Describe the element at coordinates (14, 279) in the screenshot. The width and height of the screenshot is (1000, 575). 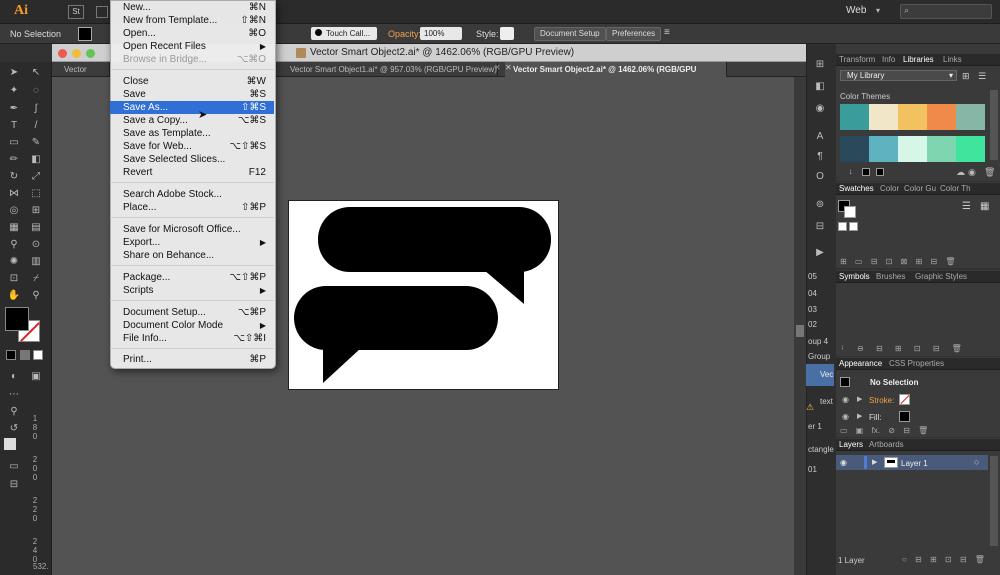
I see `artboard-tool-icon: ⊡` at that location.